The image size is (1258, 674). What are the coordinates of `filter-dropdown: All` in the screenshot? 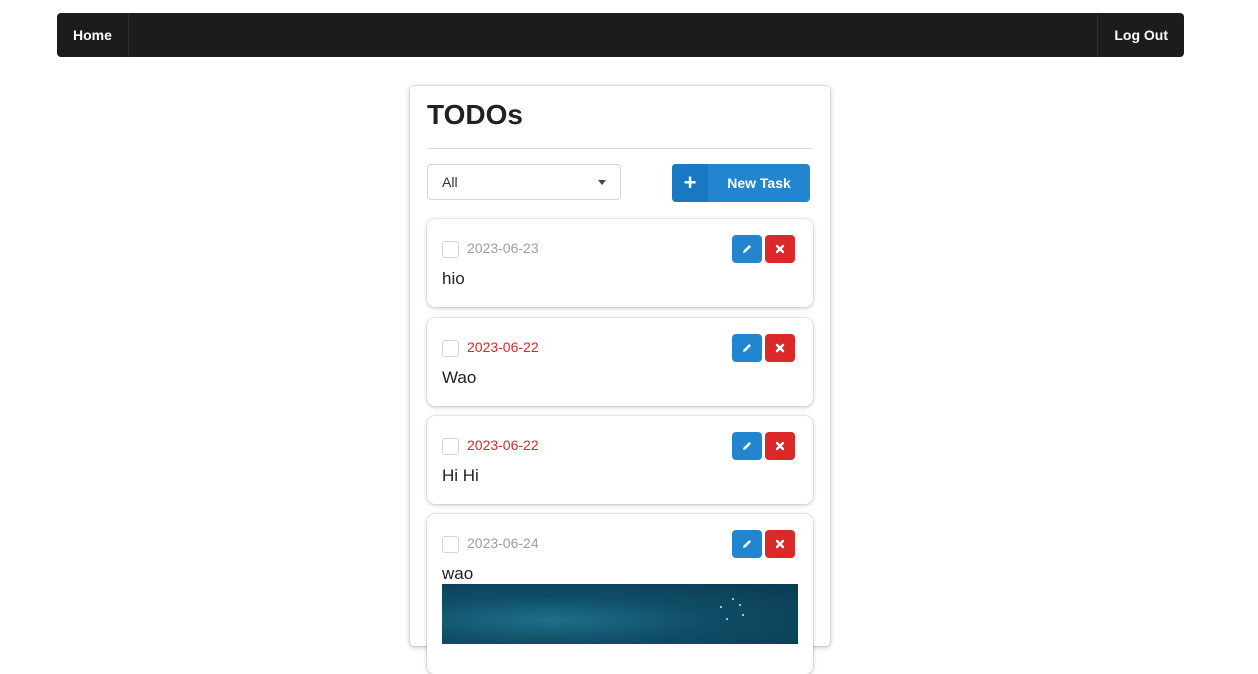 It's located at (524, 182).